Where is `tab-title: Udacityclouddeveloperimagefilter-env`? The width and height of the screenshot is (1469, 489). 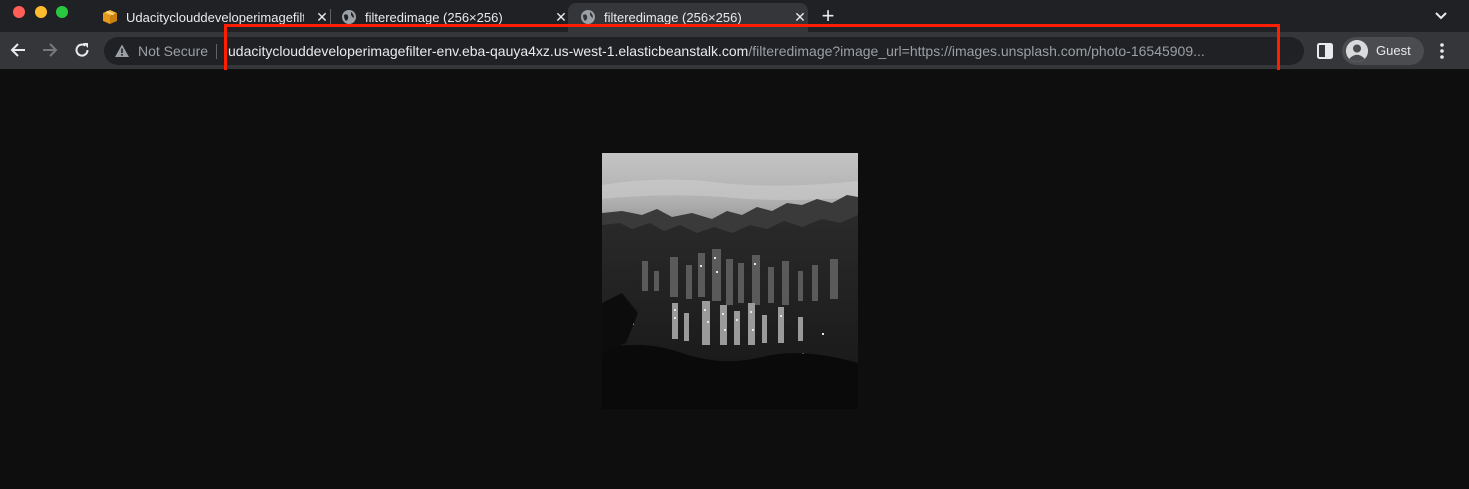 tab-title: Udacityclouddeveloperimagefilter-env is located at coordinates (215, 17).